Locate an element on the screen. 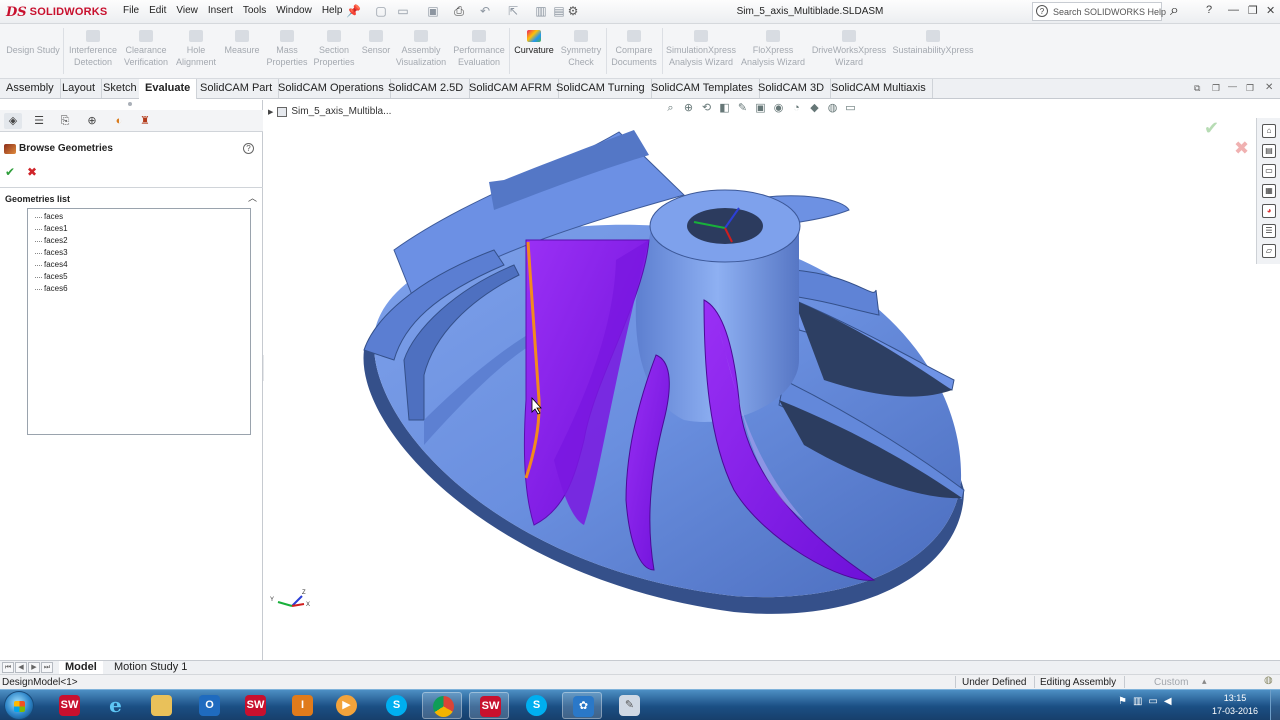 The image size is (1280, 720). menu-window: Window is located at coordinates (294, 10).